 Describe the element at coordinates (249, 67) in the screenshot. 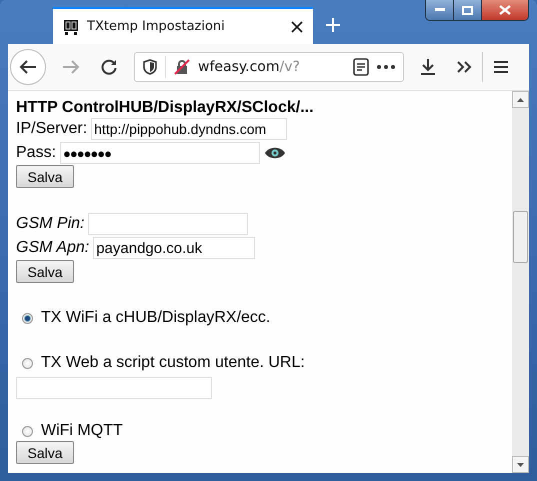

I see `url-text: wfeasy.com/v?` at that location.